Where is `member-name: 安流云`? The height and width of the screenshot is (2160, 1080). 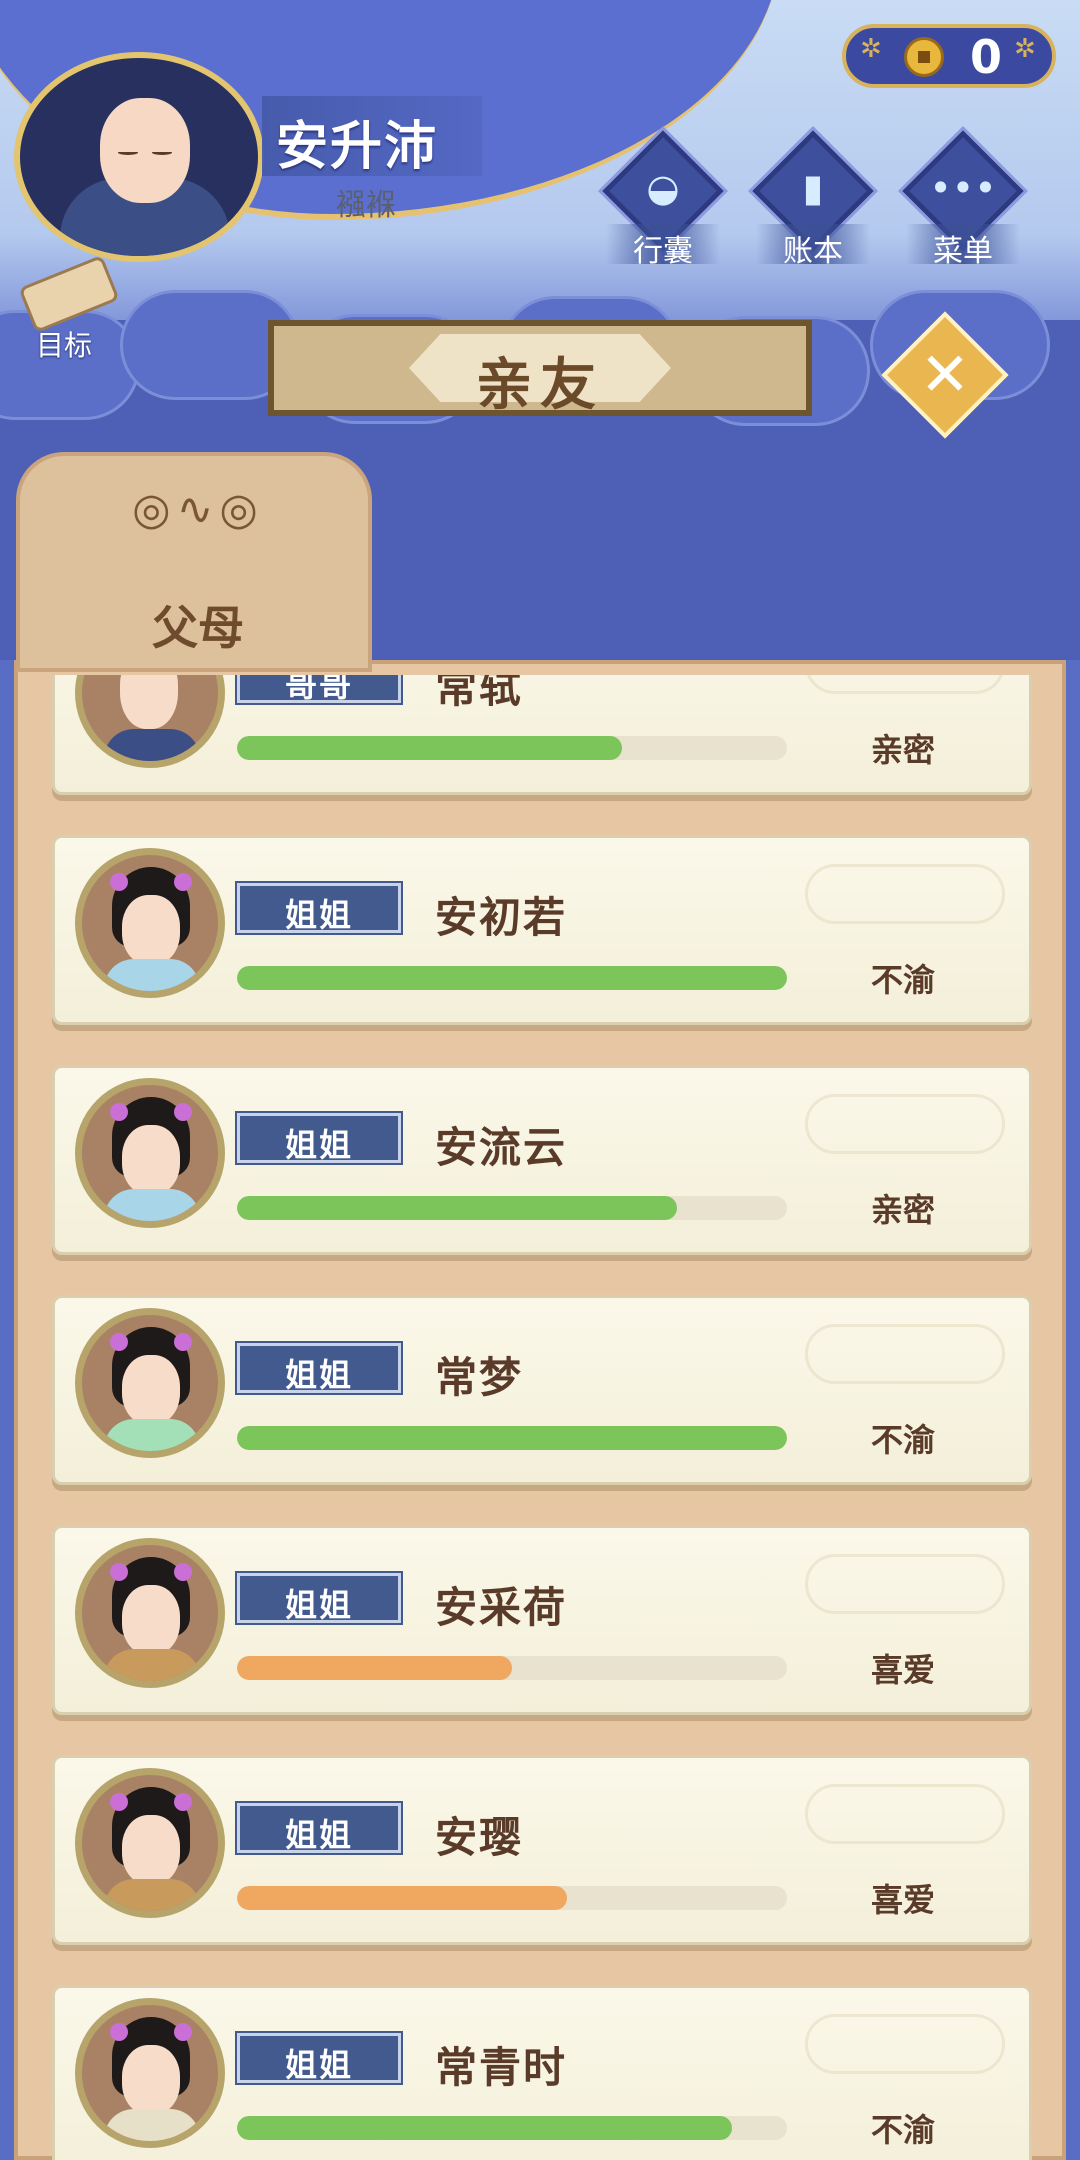 member-name: 安流云 is located at coordinates (501, 1147).